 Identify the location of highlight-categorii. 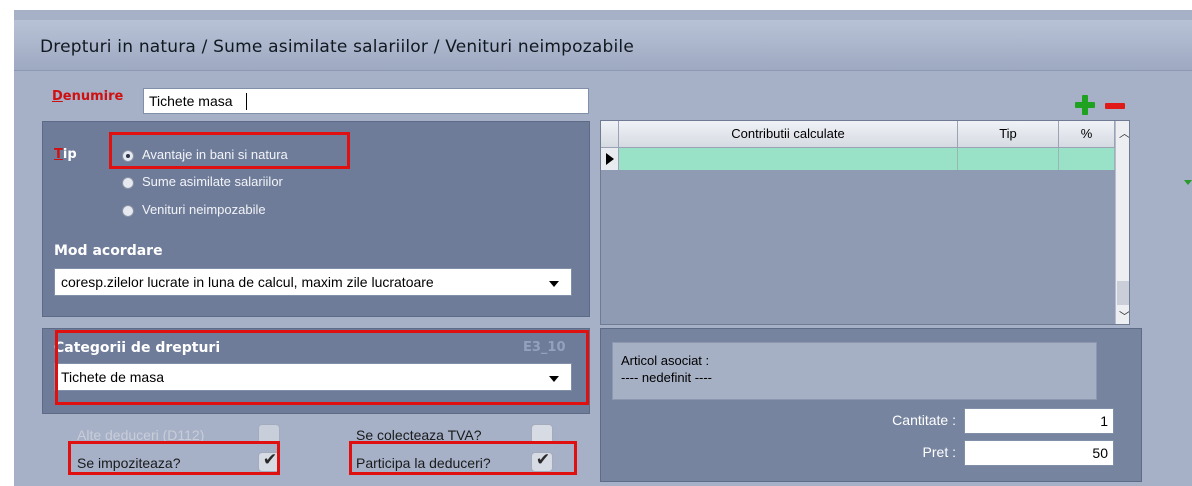
(322, 367).